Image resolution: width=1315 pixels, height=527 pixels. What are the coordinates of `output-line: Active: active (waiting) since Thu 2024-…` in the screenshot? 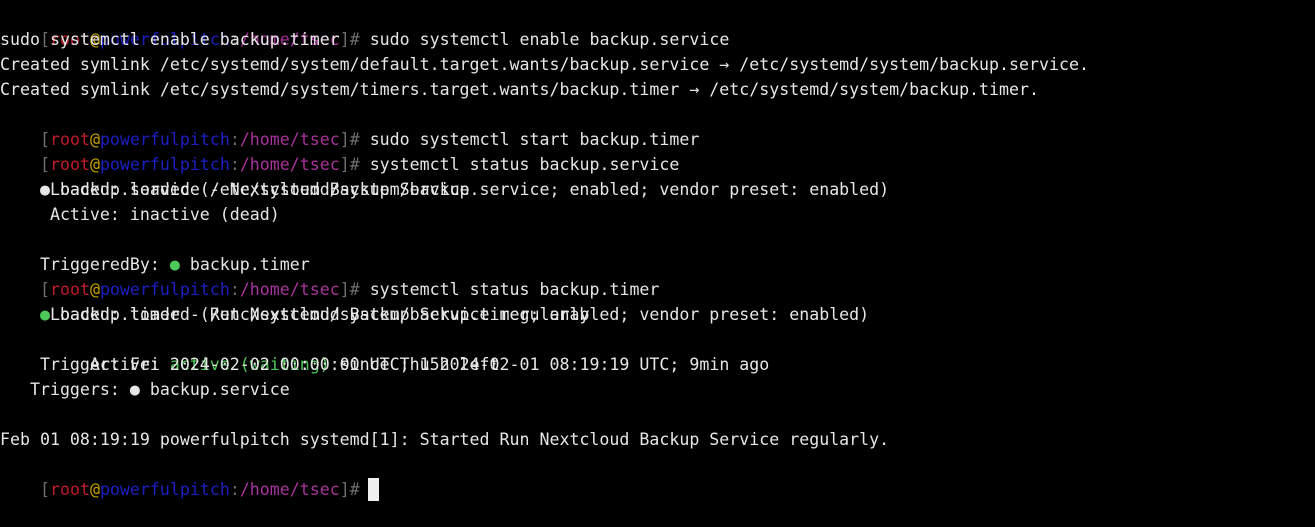 It's located at (657, 350).